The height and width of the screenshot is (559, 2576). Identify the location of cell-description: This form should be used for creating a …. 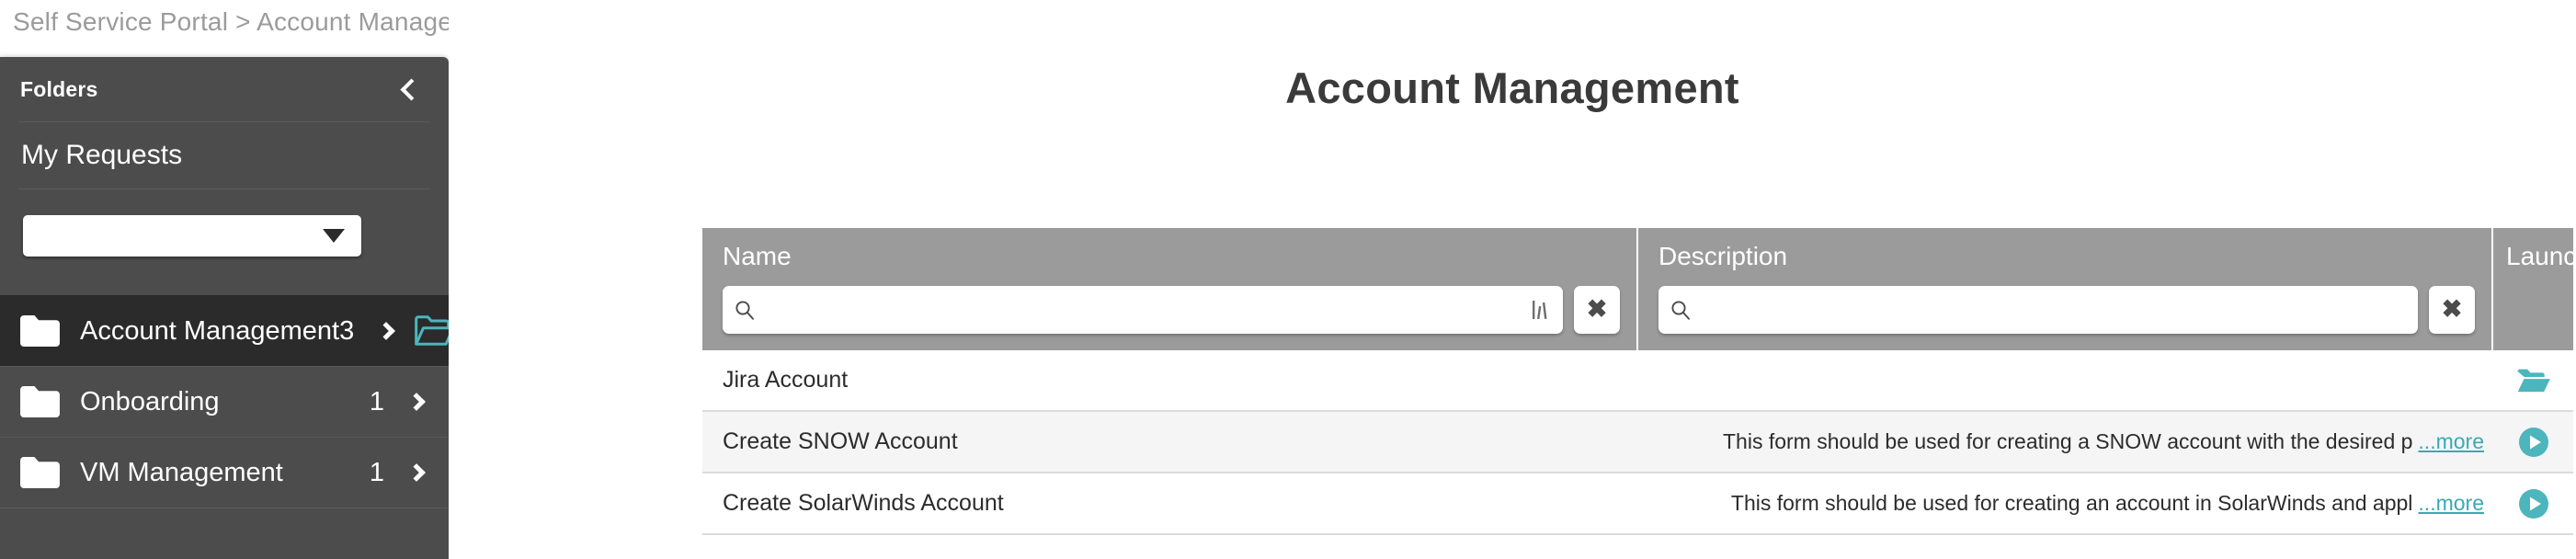
(2065, 442).